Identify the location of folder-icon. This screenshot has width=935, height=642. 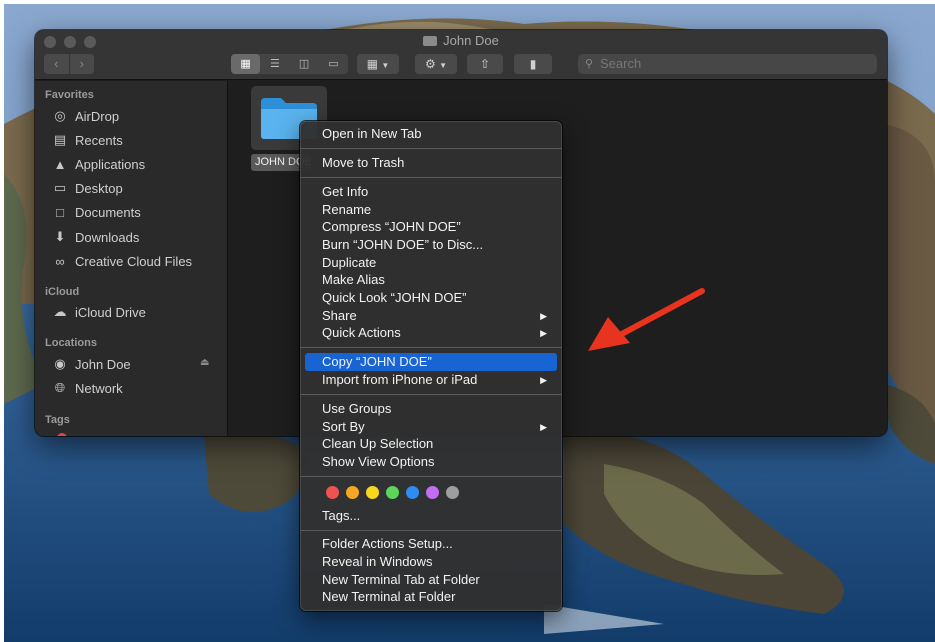
(430, 41).